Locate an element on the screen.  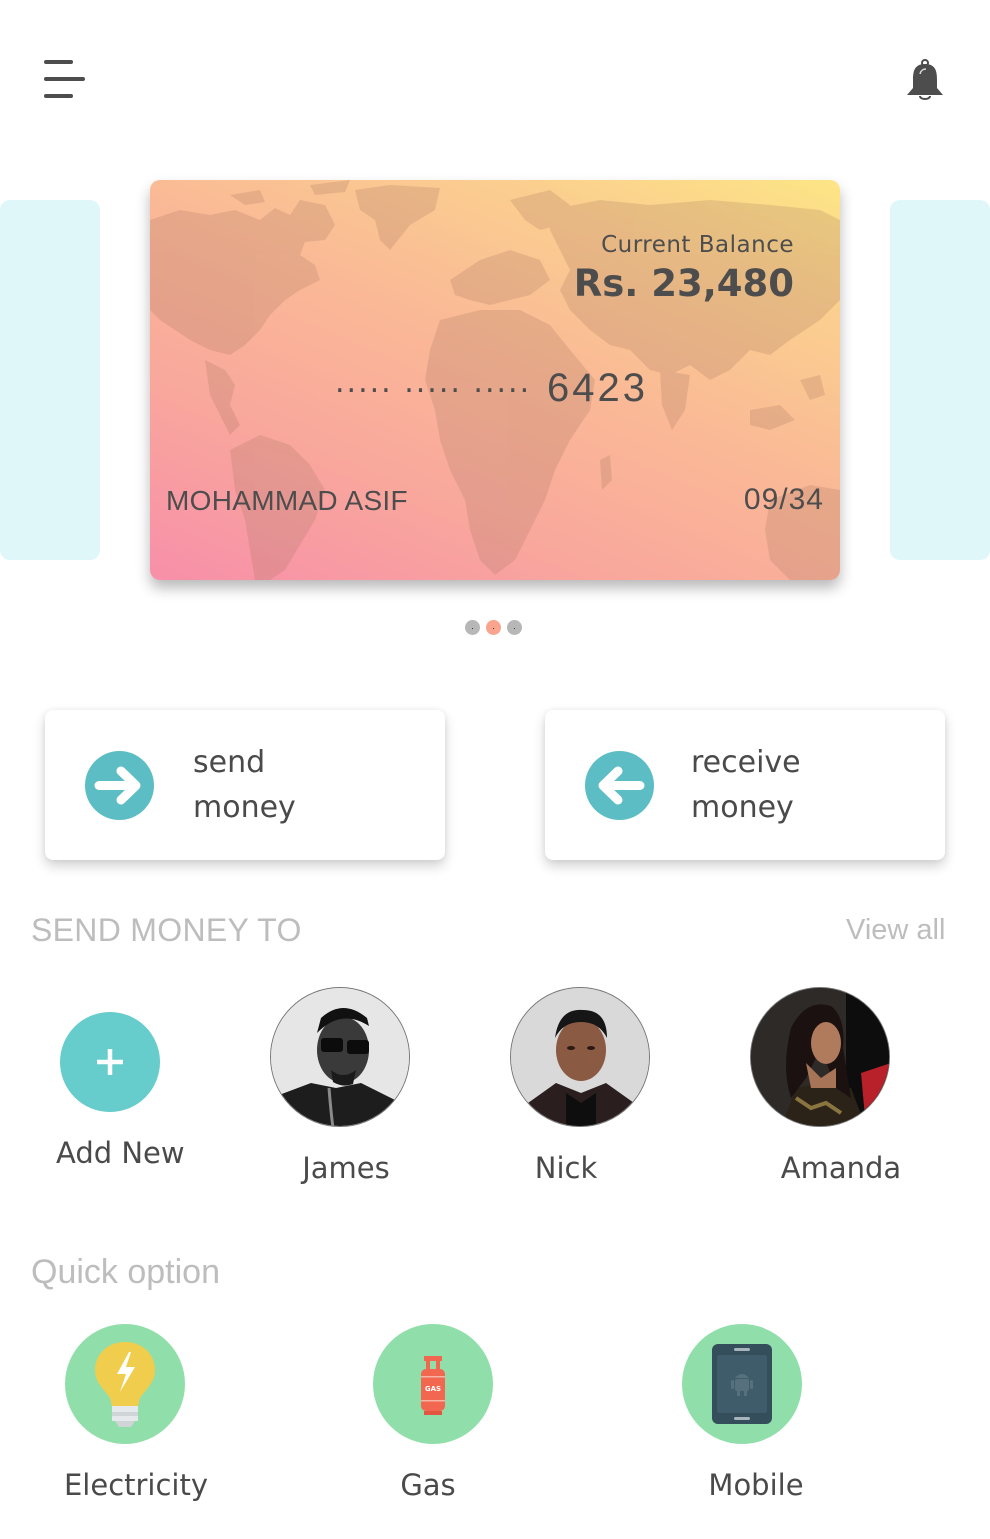
lightbulb-icon is located at coordinates (125, 1384).